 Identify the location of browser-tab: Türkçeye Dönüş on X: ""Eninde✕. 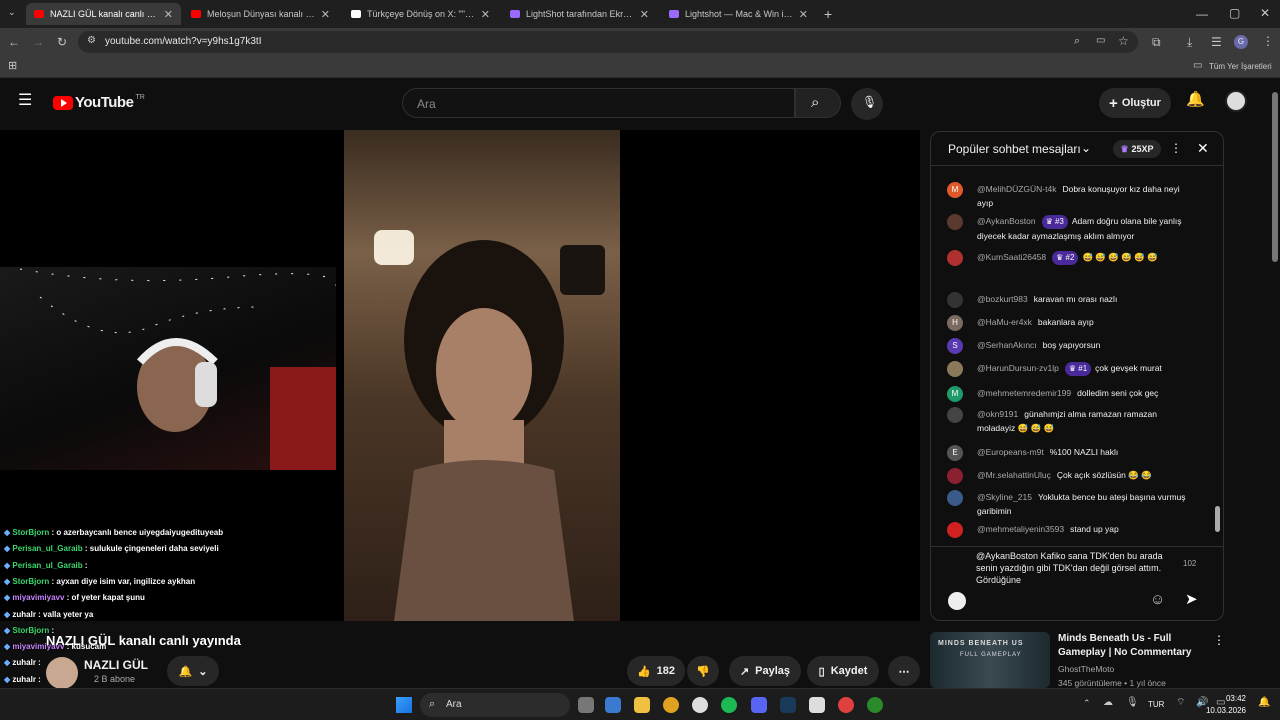
(420, 14).